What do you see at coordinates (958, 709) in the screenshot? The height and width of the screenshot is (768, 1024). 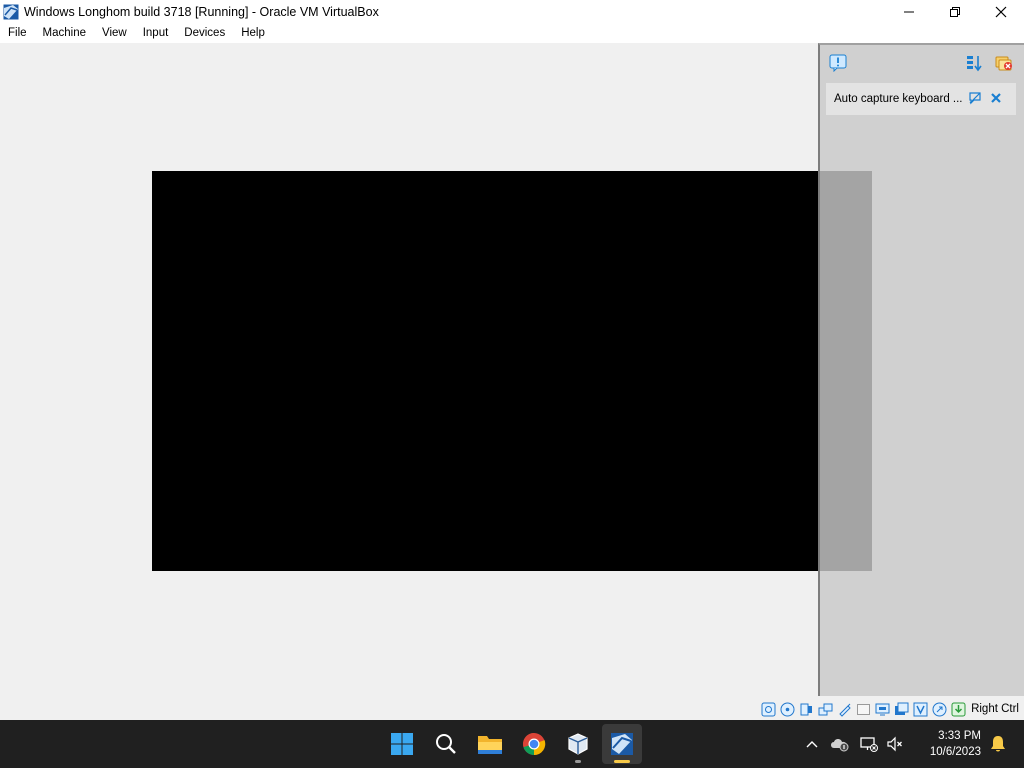 I see `keyboard-icon` at bounding box center [958, 709].